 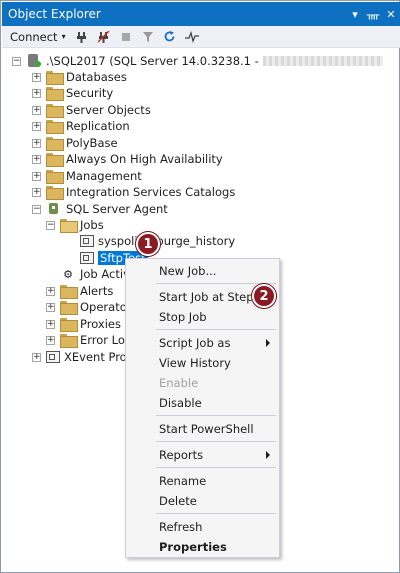 What do you see at coordinates (167, 241) in the screenshot?
I see `tree-node-label: syspolicy_purge_history` at bounding box center [167, 241].